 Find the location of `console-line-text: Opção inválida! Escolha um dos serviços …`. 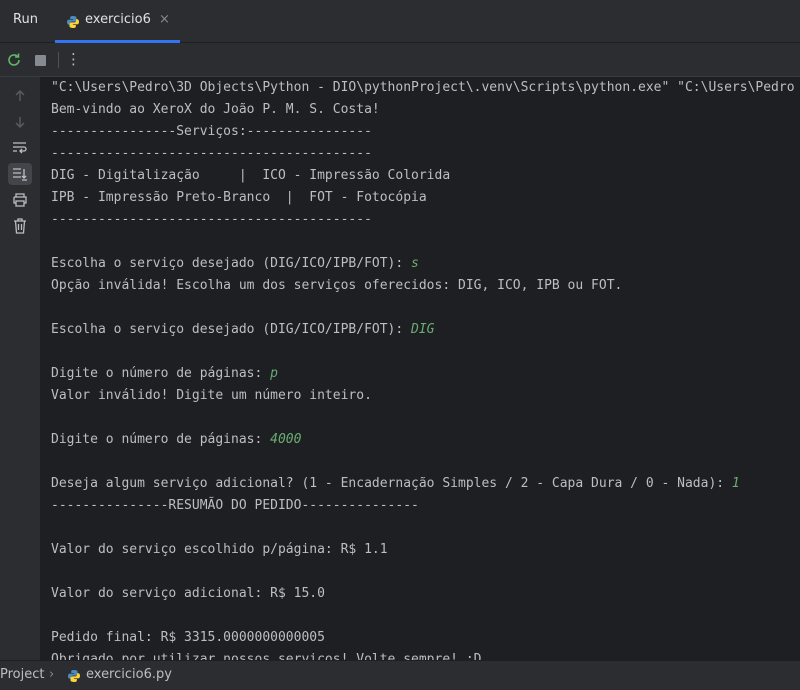

console-line-text: Opção inválida! Escolha um dos serviços … is located at coordinates (337, 285).